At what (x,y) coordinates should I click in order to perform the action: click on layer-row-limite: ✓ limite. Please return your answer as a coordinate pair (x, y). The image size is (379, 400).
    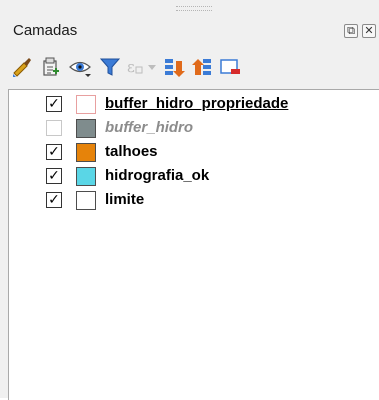
    Looking at the image, I should click on (194, 200).